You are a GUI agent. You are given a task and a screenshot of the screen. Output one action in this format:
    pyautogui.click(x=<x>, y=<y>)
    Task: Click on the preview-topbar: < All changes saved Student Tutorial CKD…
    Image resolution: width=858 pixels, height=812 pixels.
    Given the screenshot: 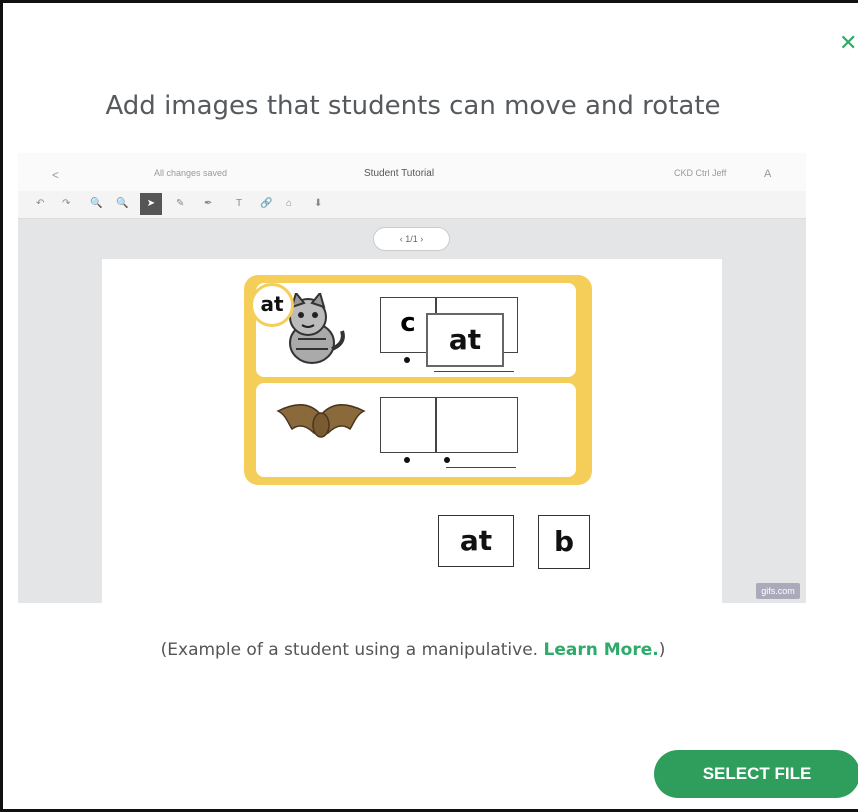 What is the action you would take?
    pyautogui.click(x=412, y=172)
    